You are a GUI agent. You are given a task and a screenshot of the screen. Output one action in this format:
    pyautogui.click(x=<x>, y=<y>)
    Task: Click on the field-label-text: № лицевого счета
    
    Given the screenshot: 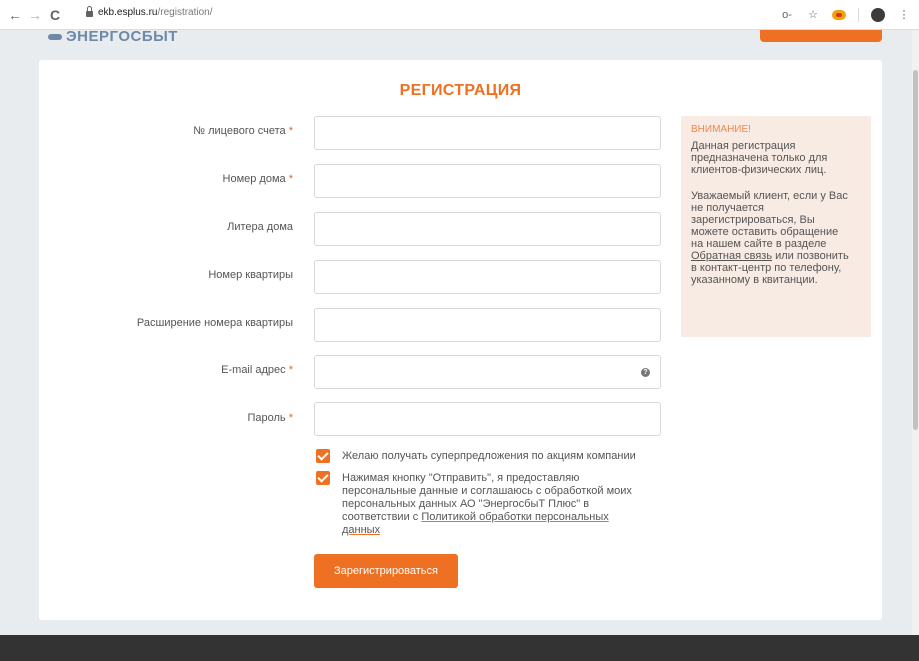 What is the action you would take?
    pyautogui.click(x=239, y=131)
    